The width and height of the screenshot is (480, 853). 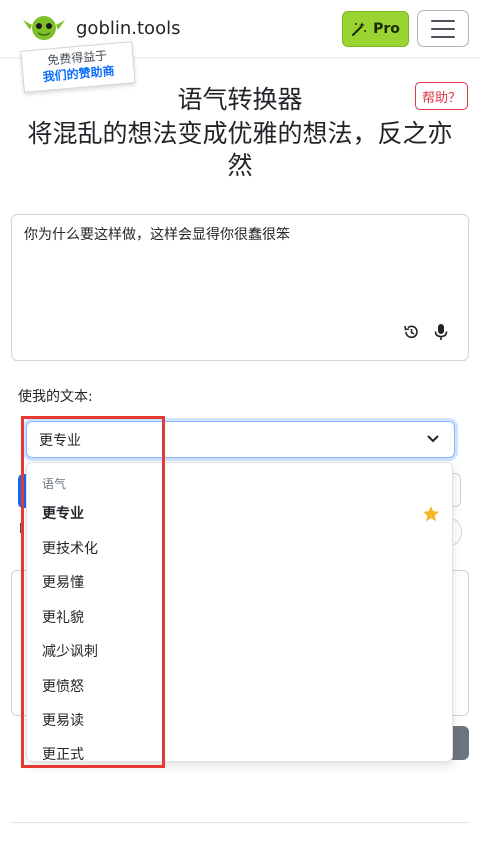 I want to click on pro-button: Pro, so click(x=375, y=29).